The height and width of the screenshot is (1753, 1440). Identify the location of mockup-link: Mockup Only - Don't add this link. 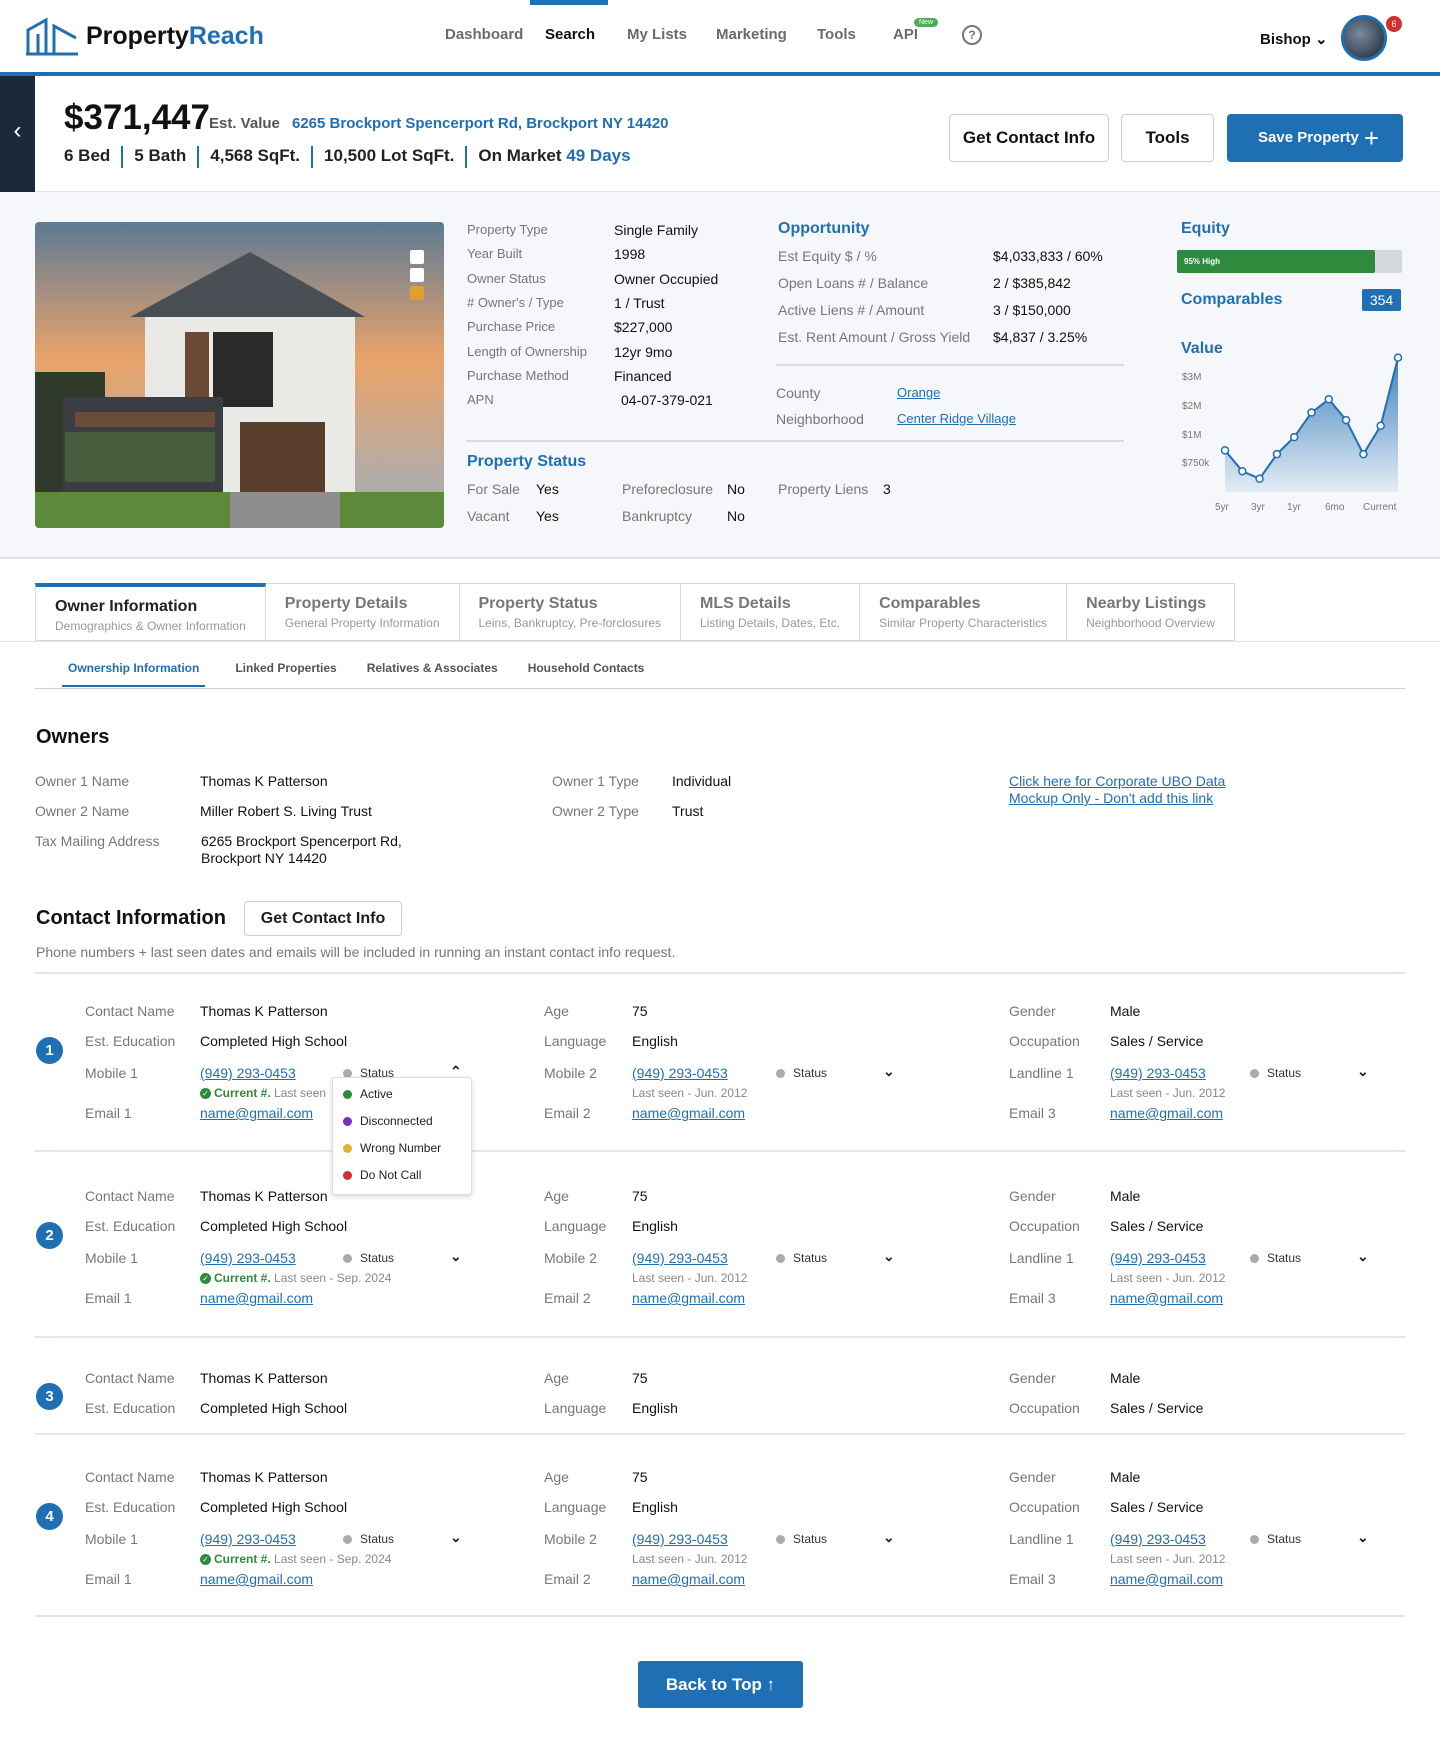
(1111, 798).